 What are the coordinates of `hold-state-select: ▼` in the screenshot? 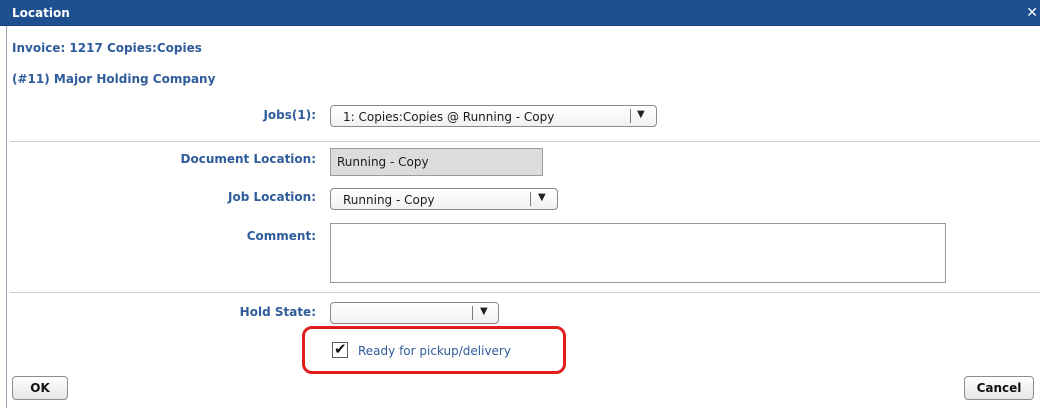 It's located at (414, 313).